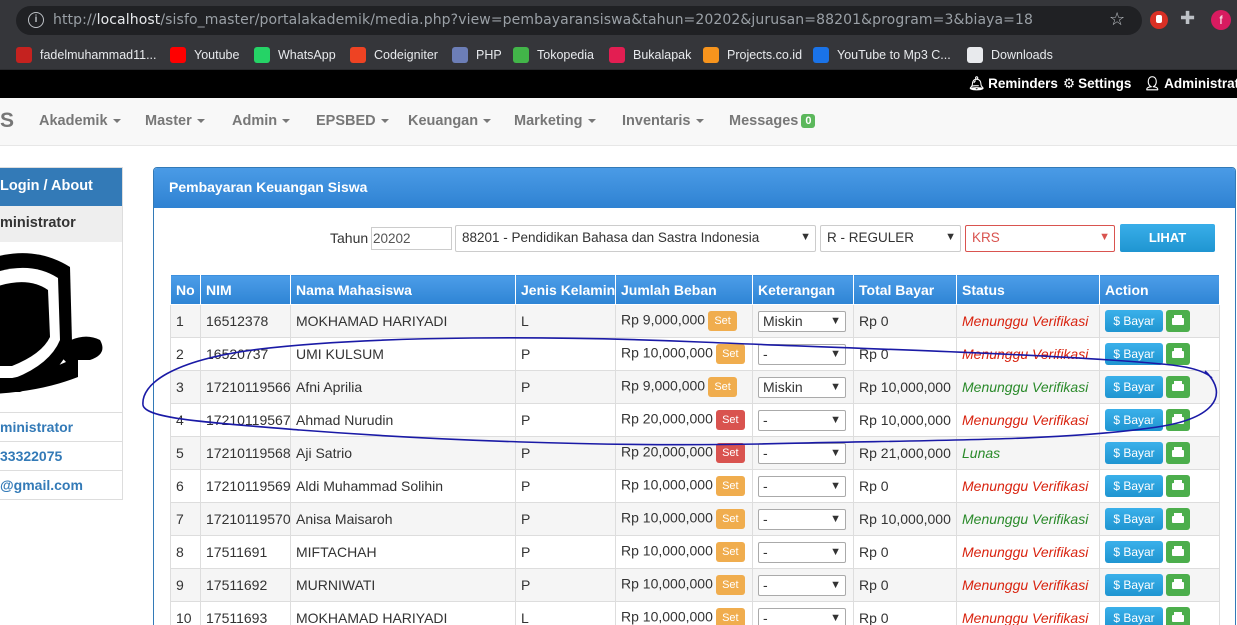  What do you see at coordinates (411, 238) in the screenshot?
I see `tahun-input` at bounding box center [411, 238].